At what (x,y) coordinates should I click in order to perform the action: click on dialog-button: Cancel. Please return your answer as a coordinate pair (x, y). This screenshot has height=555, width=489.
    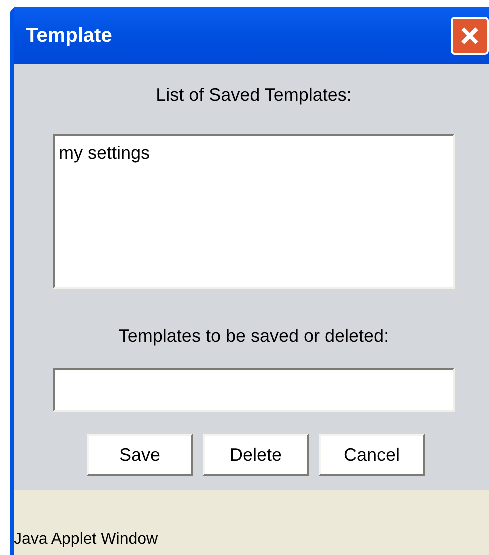
    Looking at the image, I should click on (372, 455).